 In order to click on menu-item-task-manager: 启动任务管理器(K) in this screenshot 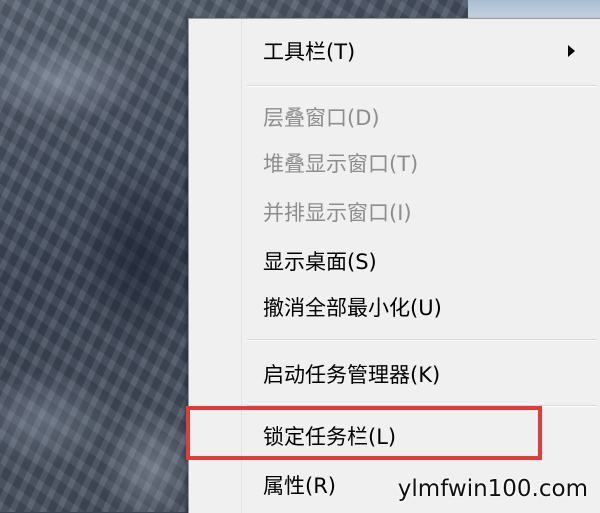, I will do `click(394, 374)`.